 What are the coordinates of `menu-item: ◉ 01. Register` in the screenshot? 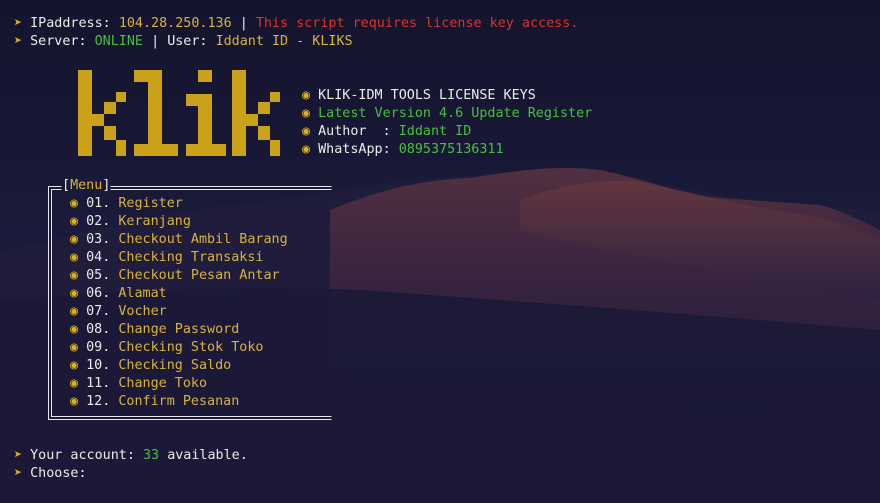 It's located at (126, 204).